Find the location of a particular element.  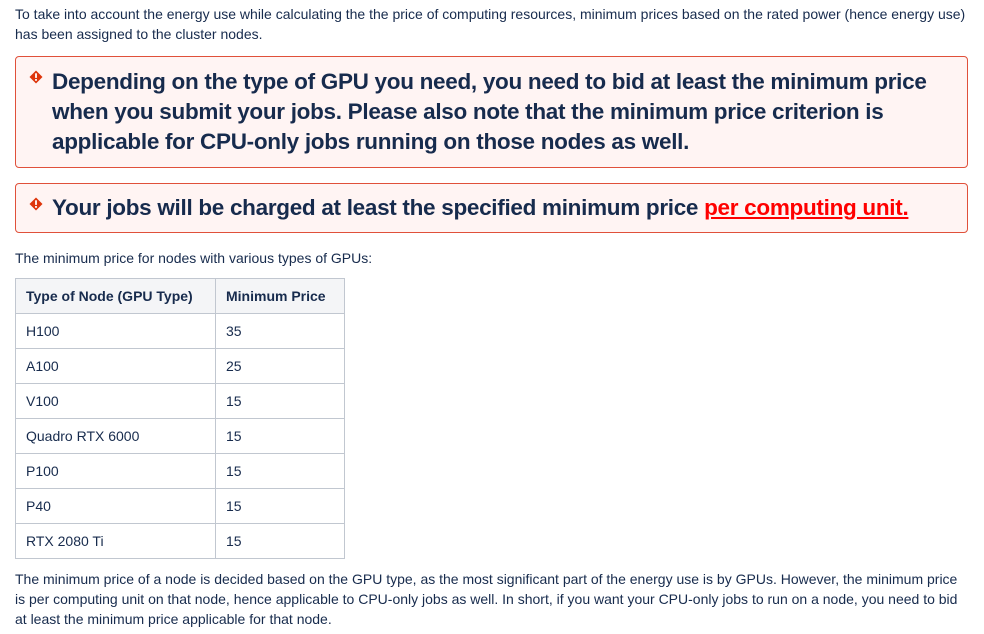

table-row: A100 25 is located at coordinates (180, 366).